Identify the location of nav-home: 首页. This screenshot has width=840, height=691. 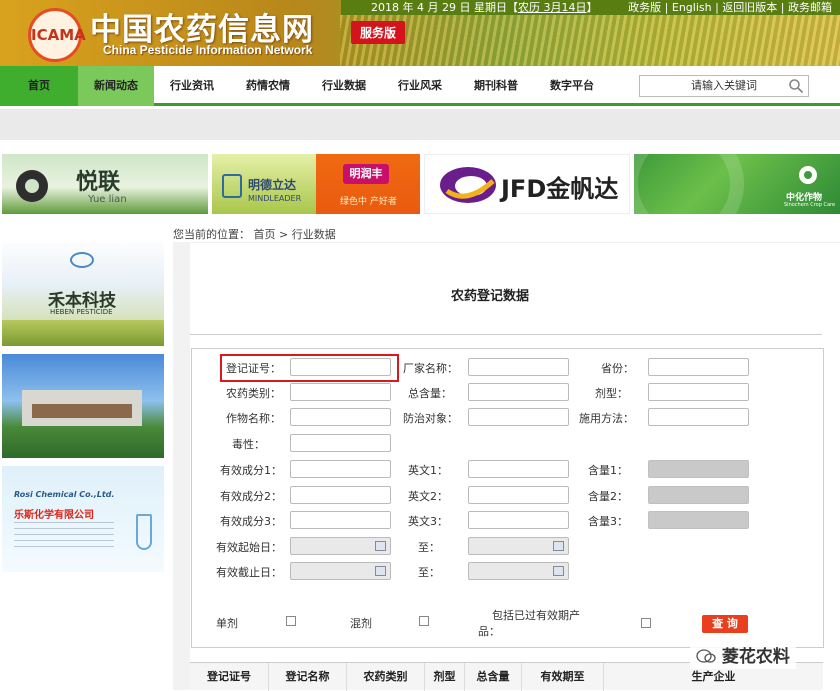
(39, 86).